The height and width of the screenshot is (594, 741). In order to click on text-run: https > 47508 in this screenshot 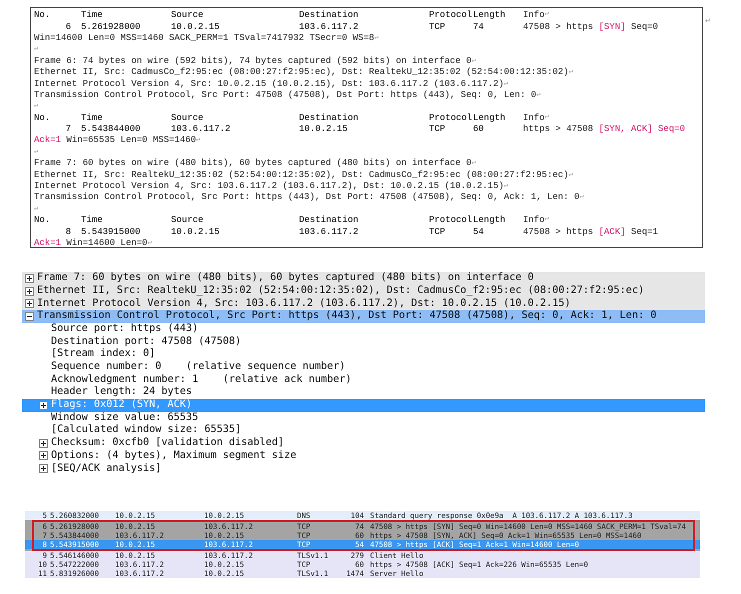, I will do `click(558, 129)`.